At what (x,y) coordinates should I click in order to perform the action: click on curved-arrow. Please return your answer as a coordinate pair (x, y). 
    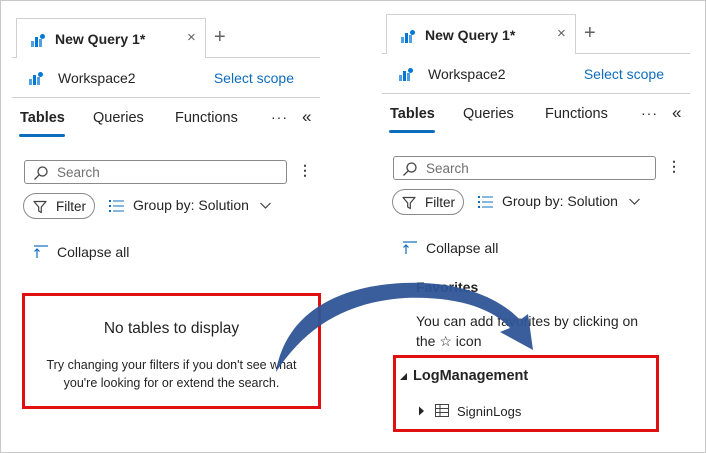
    Looking at the image, I should click on (404, 327).